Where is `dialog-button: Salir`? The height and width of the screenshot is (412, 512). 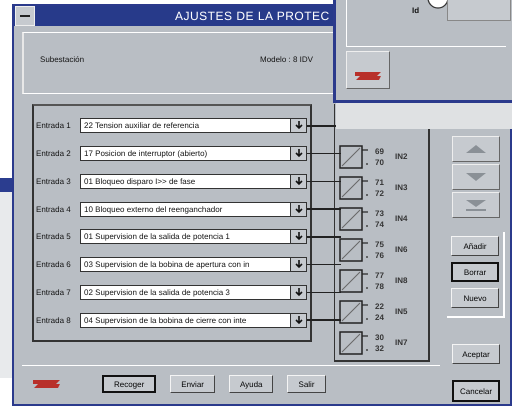 dialog-button: Salir is located at coordinates (306, 384).